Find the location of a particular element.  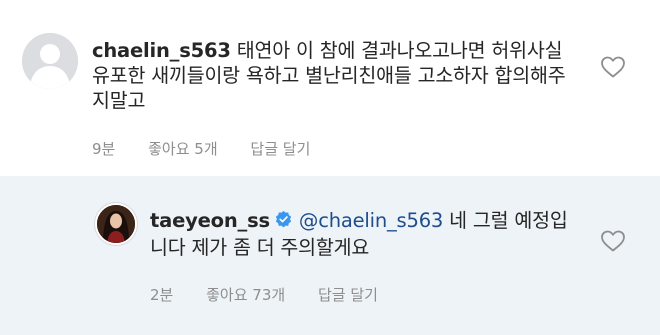

profile-photo-icon is located at coordinates (116, 224).